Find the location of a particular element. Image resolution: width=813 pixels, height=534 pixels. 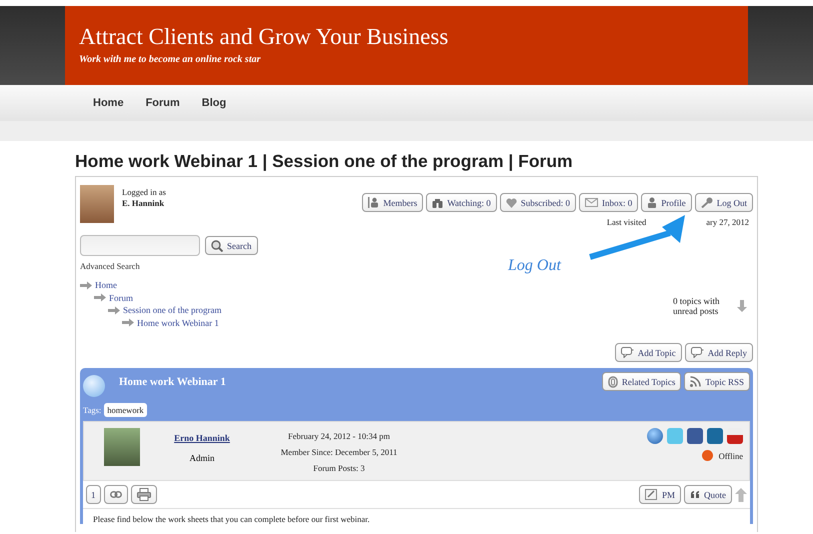

globe-icon is located at coordinates (655, 436).